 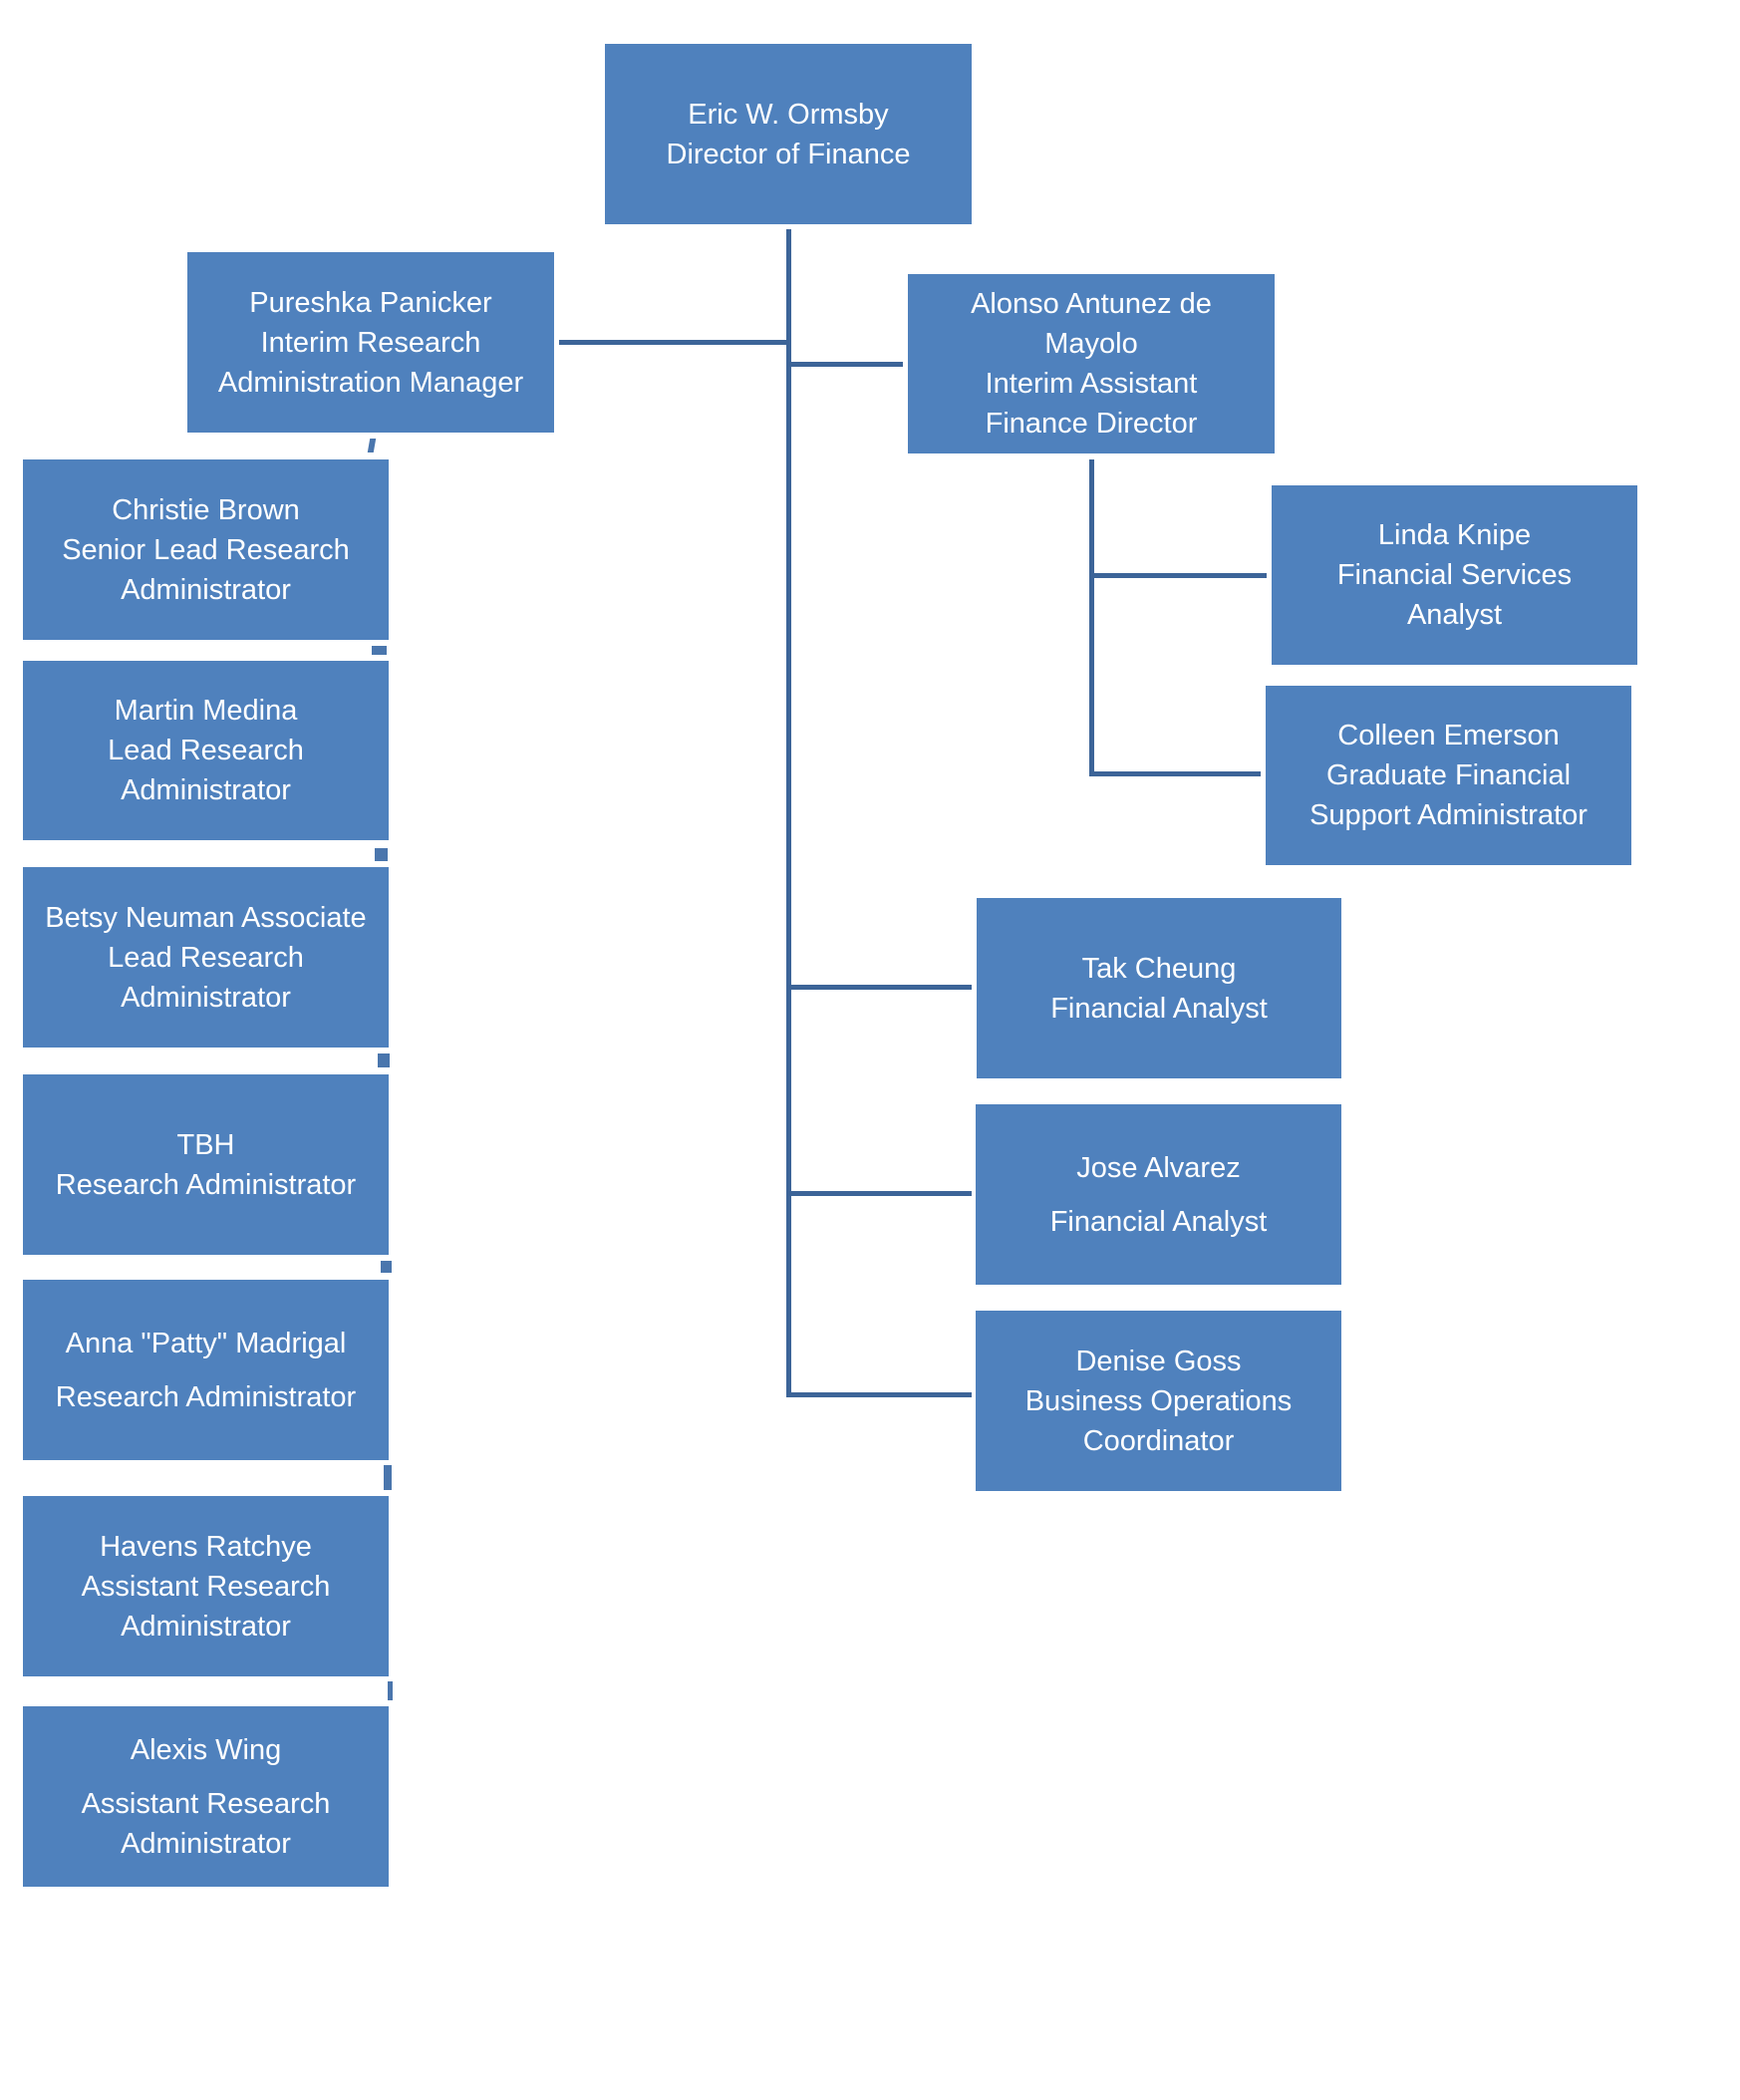 What do you see at coordinates (205, 1144) in the screenshot?
I see `node-line: TBH` at bounding box center [205, 1144].